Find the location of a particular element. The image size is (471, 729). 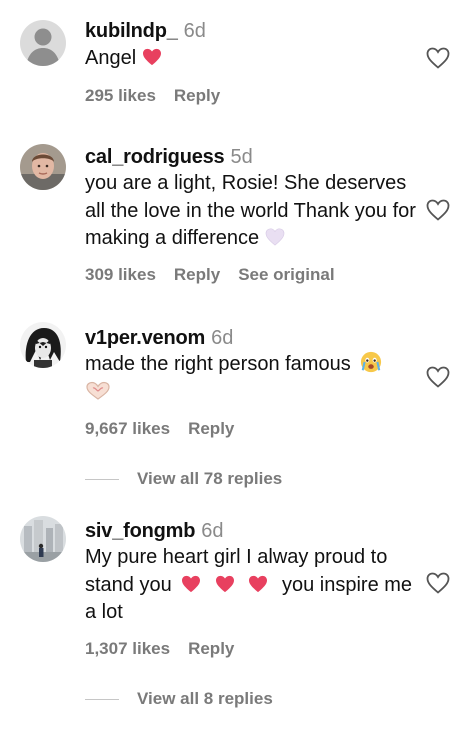

comment-header: cal_rodriguess 5d is located at coordinates (169, 157).